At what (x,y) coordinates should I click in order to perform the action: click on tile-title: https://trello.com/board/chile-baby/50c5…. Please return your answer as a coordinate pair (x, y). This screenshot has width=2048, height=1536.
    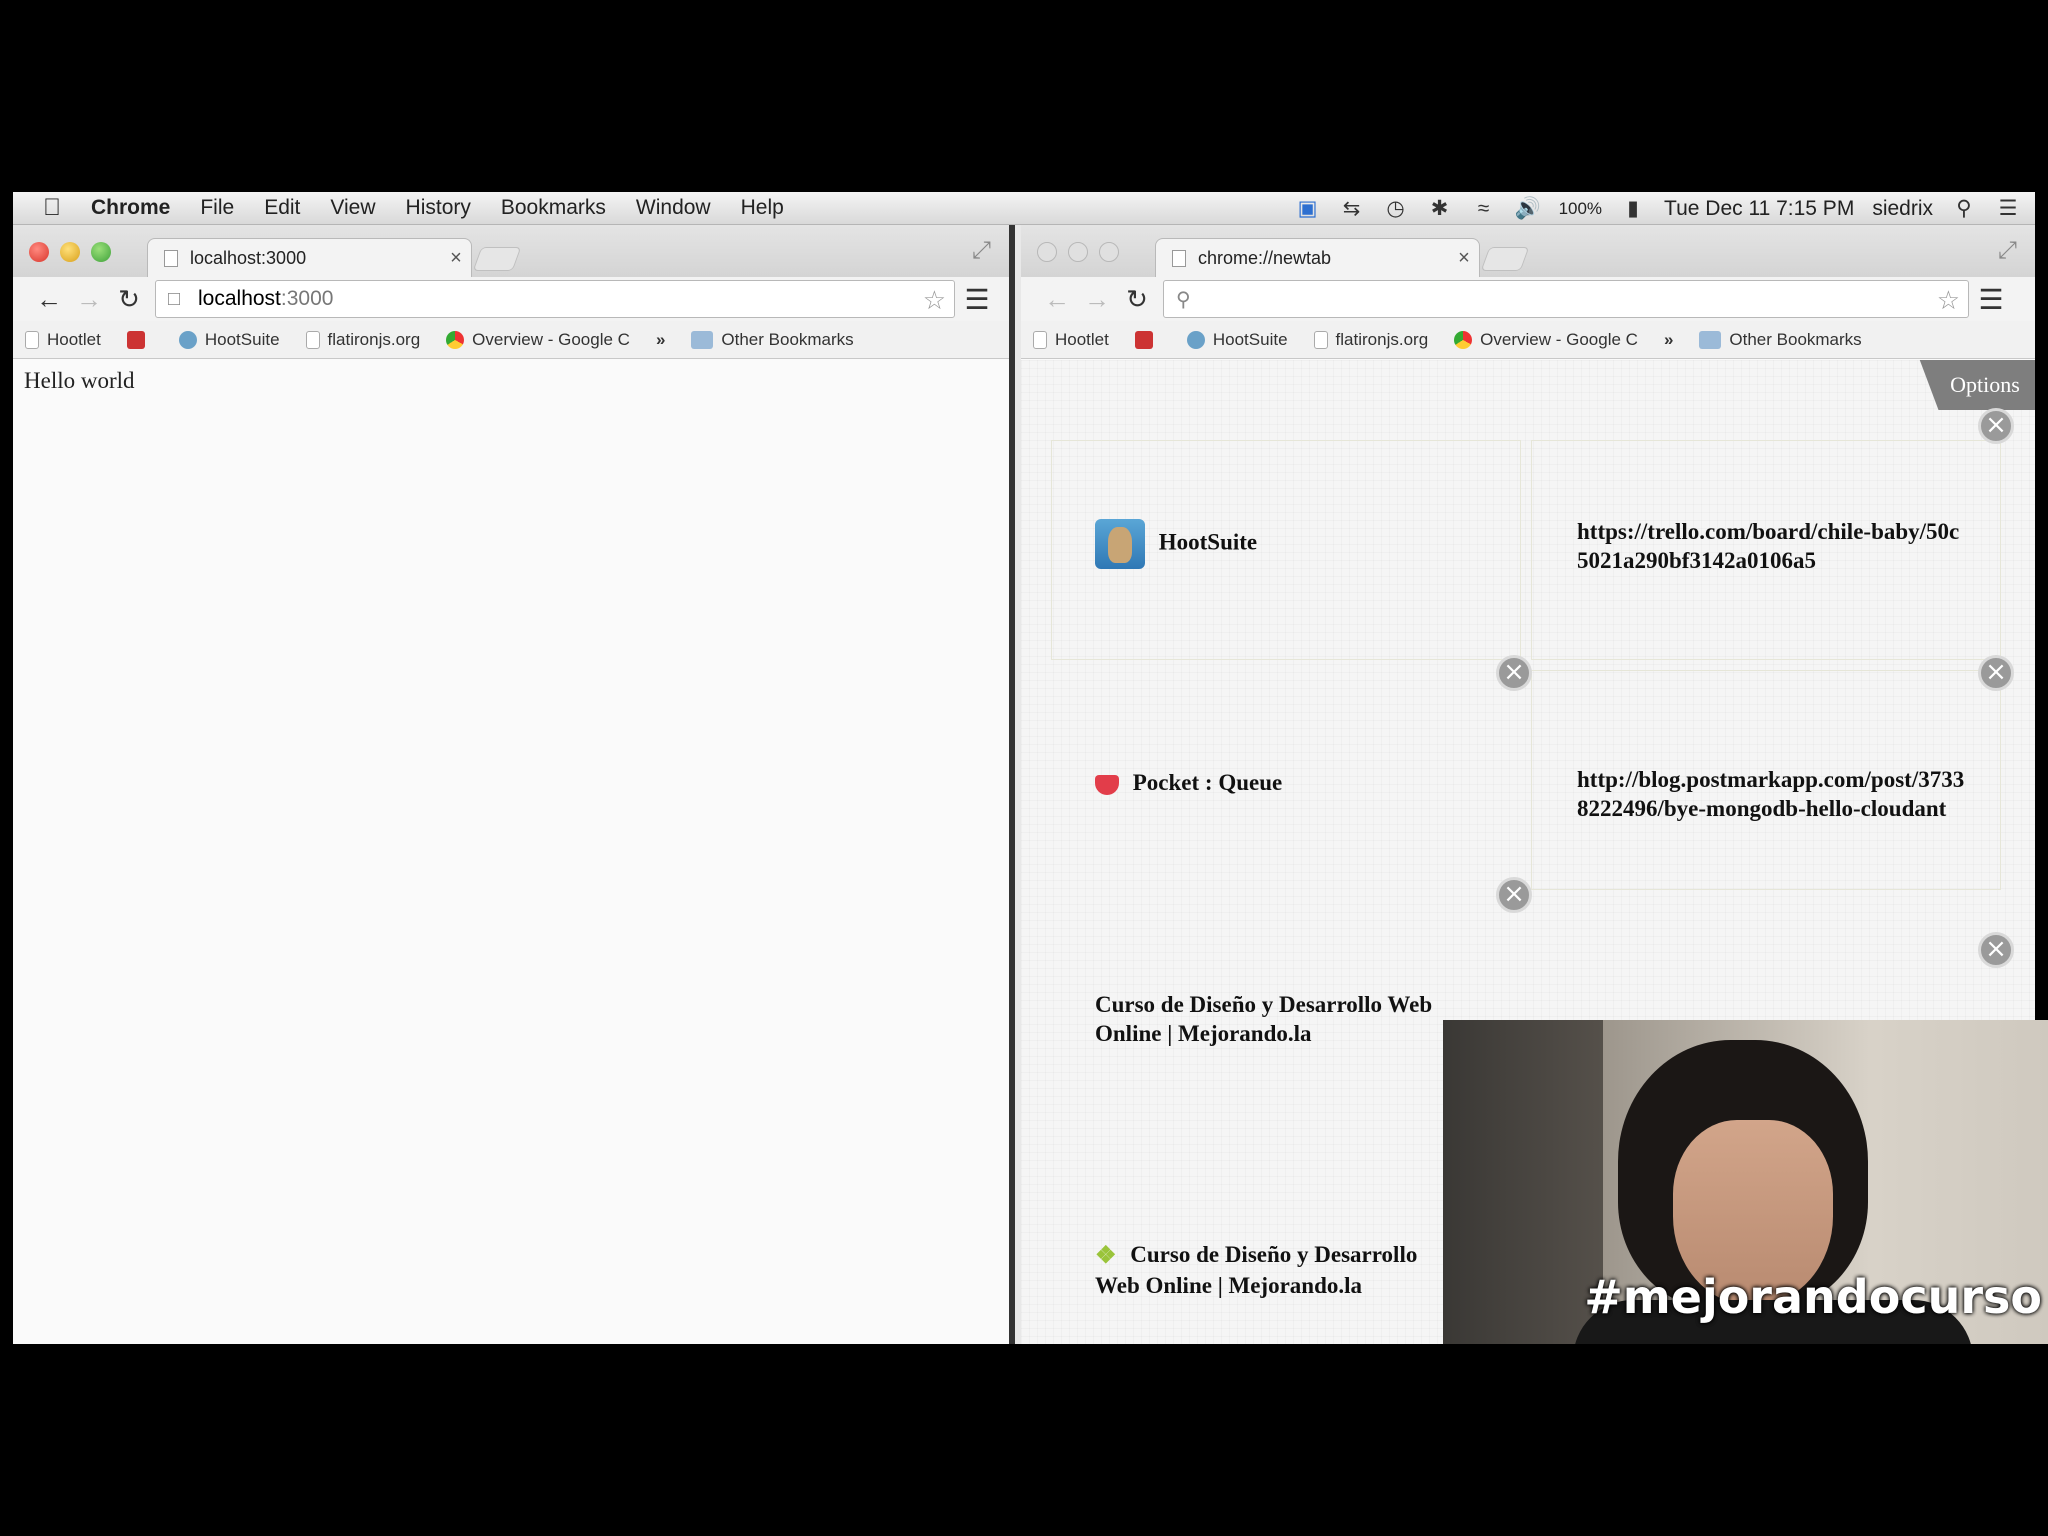
    Looking at the image, I should click on (1768, 546).